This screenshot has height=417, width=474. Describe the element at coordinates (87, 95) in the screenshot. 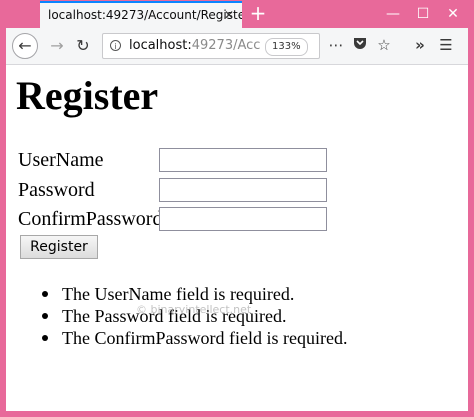

I see `page-title: Register` at that location.